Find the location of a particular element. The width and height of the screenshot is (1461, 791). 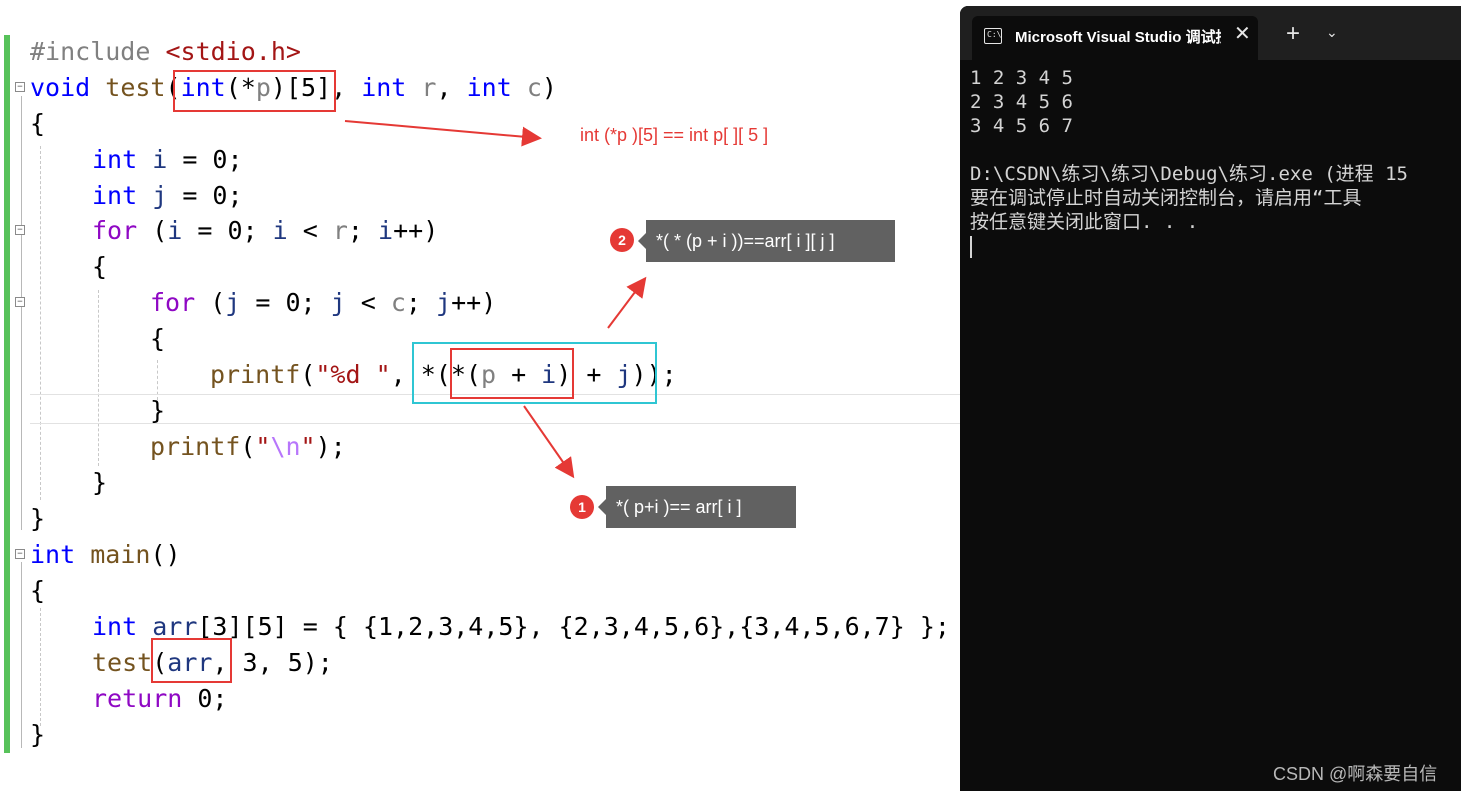

console-tab-title: Microsoft Visual Studio 调试控制台 is located at coordinates (1118, 37).